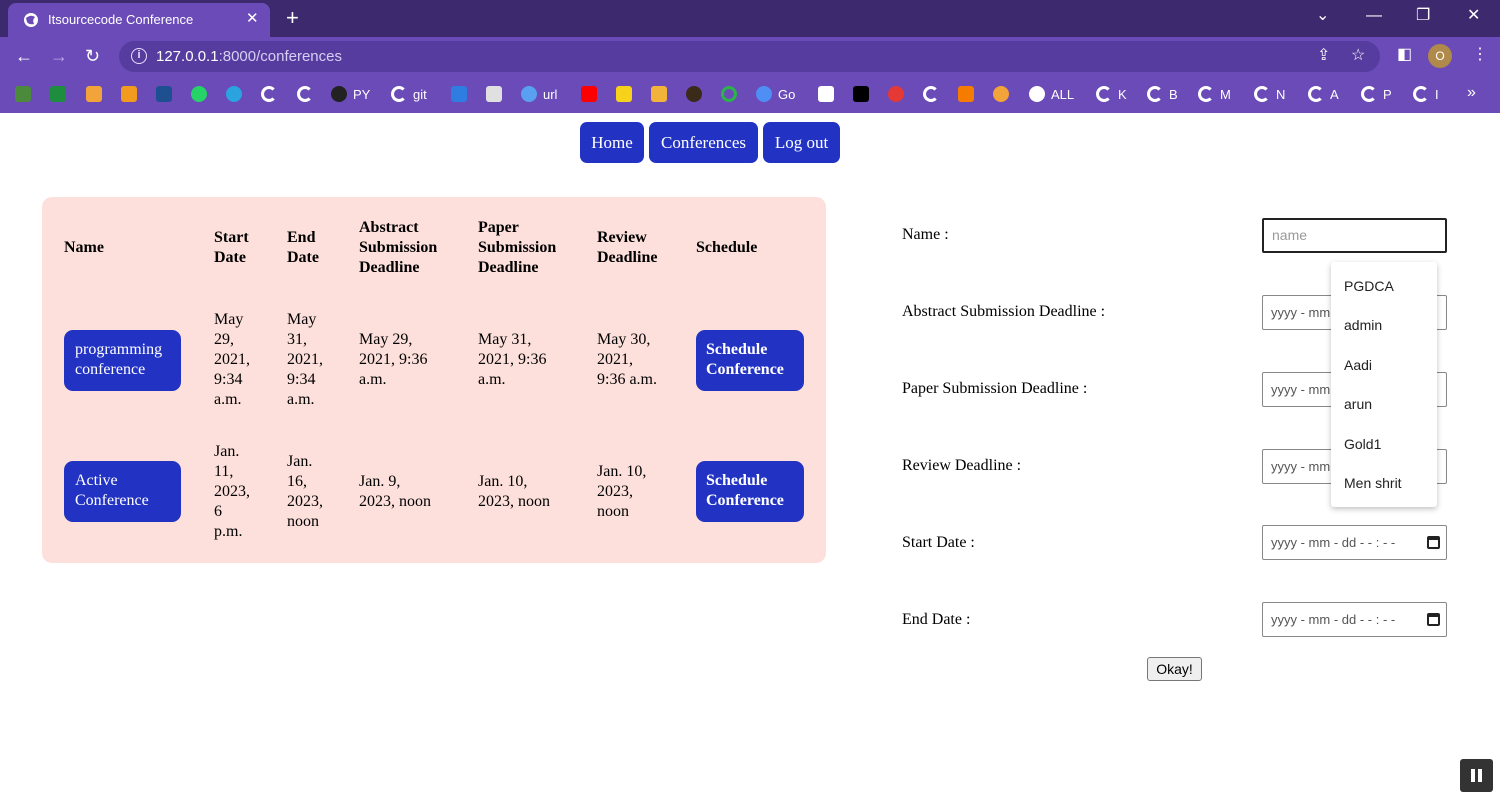 The image size is (1500, 799). Describe the element at coordinates (1363, 325) in the screenshot. I see `autocomplete-option: admin` at that location.